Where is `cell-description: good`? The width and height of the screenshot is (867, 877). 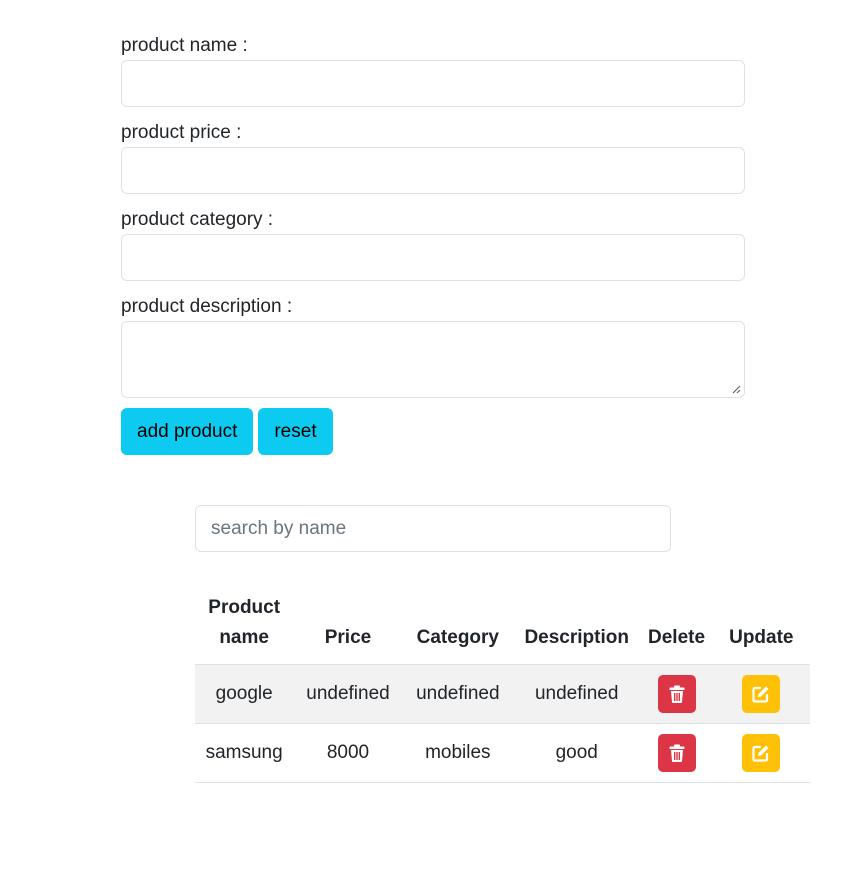
cell-description: good is located at coordinates (577, 753).